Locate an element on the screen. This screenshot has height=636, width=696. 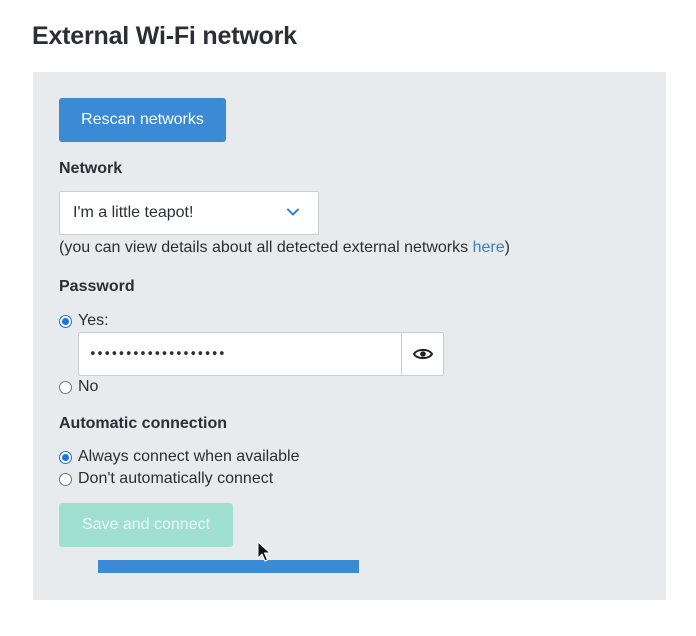
auto-connect-always-radio is located at coordinates (65, 457).